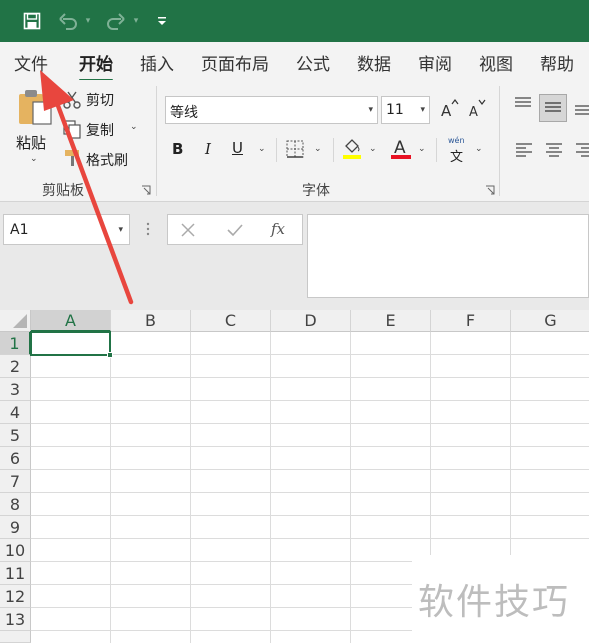 The image size is (589, 643). What do you see at coordinates (15, 389) in the screenshot?
I see `row-header-3: 3` at bounding box center [15, 389].